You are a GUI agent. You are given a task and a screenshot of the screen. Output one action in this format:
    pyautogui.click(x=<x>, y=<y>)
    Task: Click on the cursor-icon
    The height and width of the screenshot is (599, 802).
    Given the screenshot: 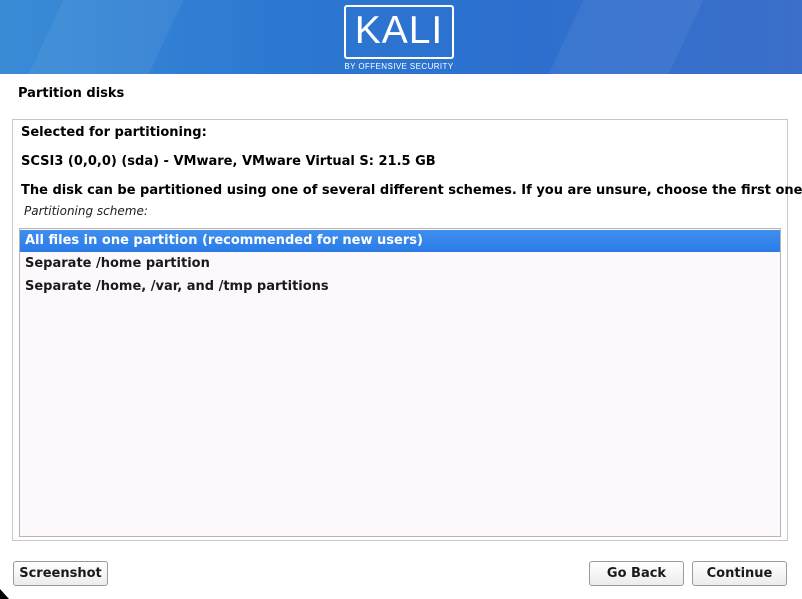 What is the action you would take?
    pyautogui.click(x=4, y=594)
    